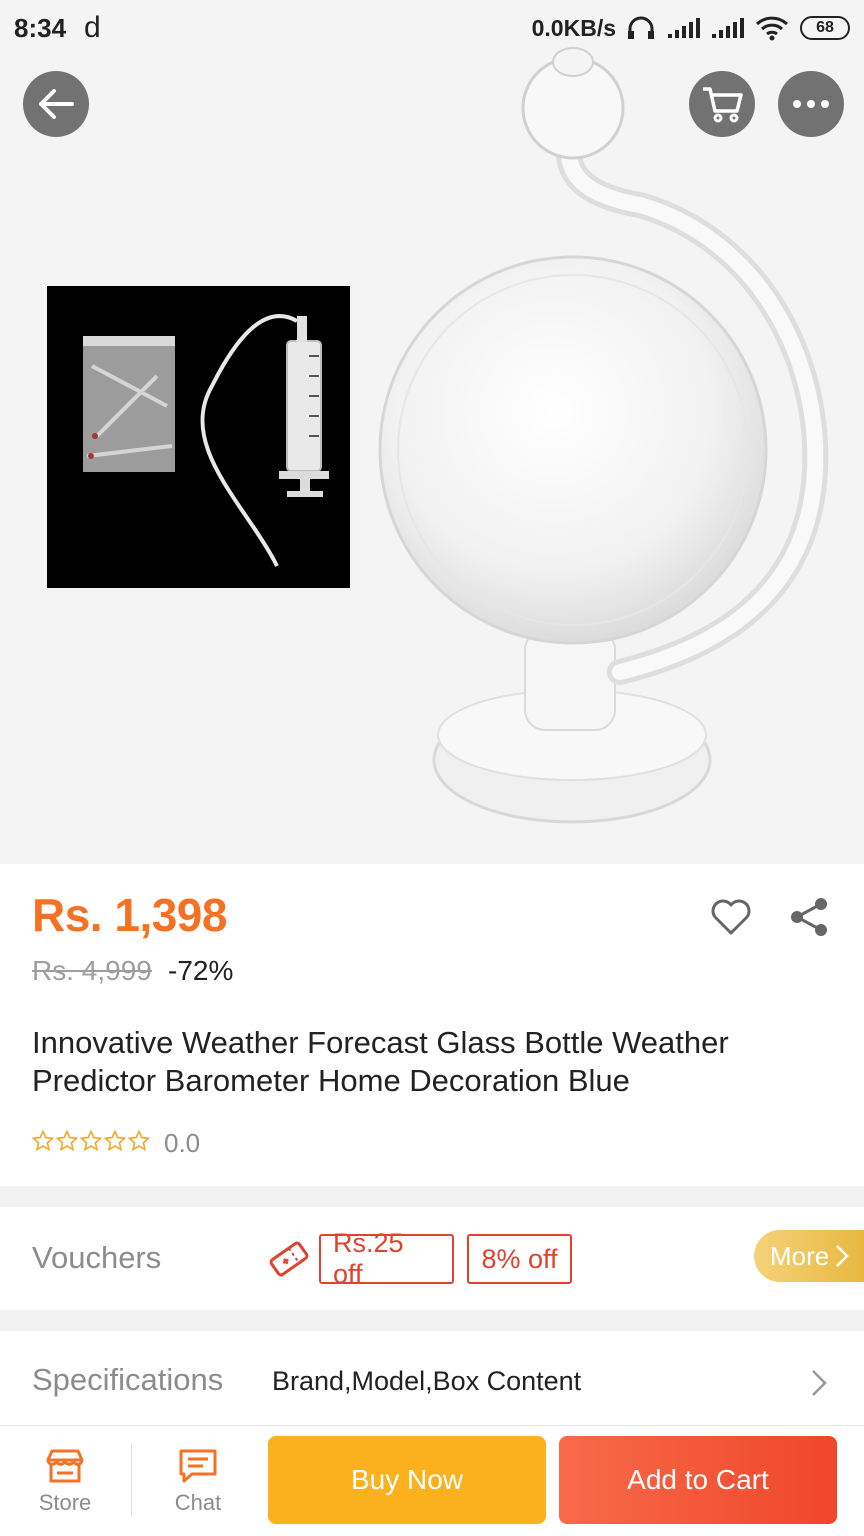 The image size is (864, 1536). What do you see at coordinates (182, 1143) in the screenshot?
I see `rating-value: 0.0` at bounding box center [182, 1143].